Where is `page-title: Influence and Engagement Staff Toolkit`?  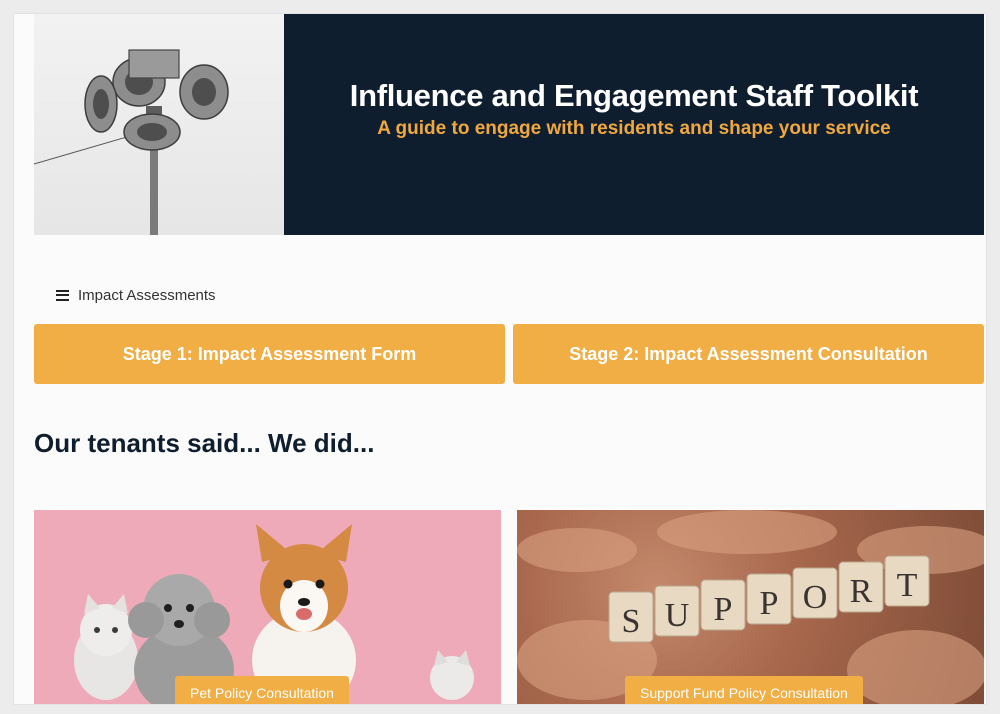
page-title: Influence and Engagement Staff Toolkit is located at coordinates (634, 95).